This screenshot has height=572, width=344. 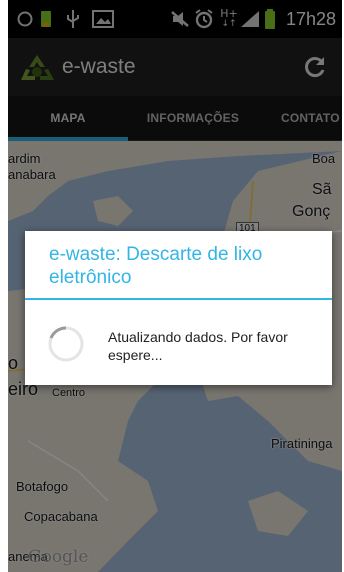 What do you see at coordinates (178, 299) in the screenshot?
I see `dialog-divider` at bounding box center [178, 299].